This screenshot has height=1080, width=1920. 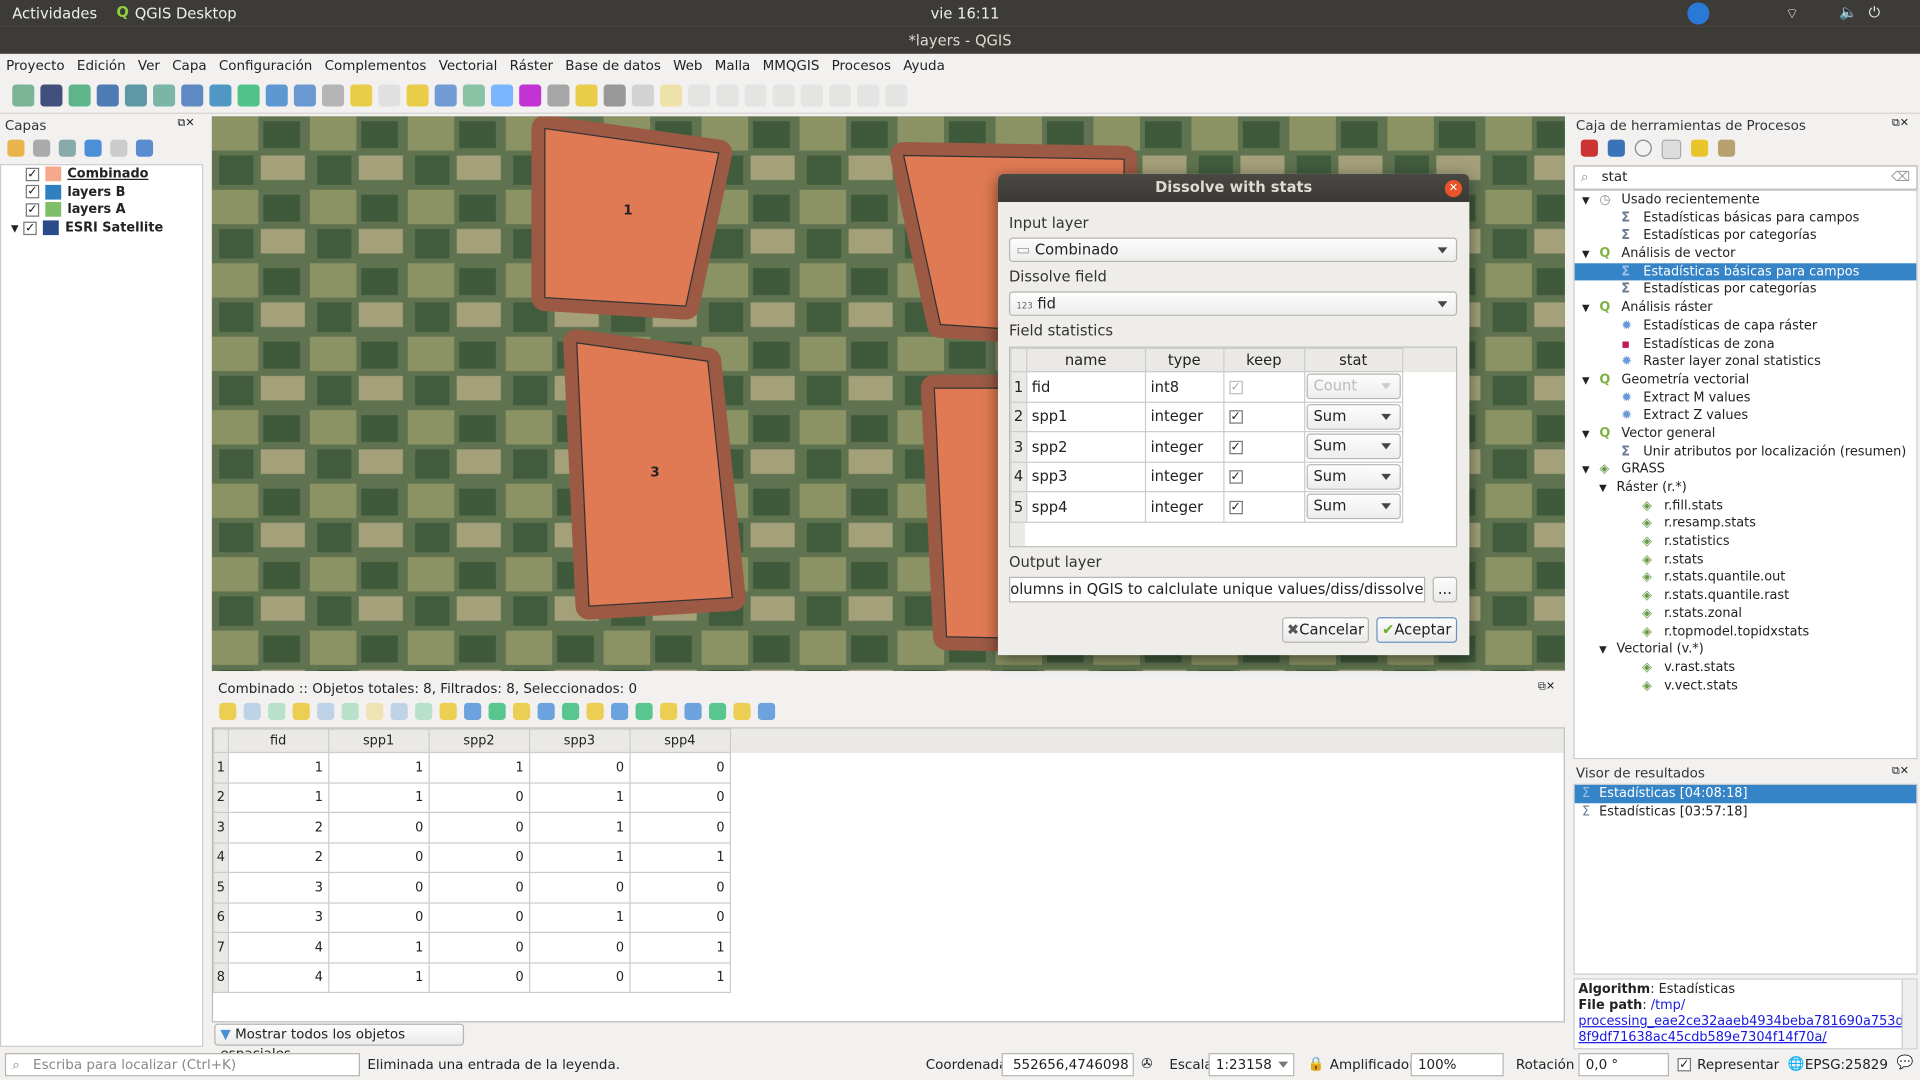 I want to click on coordinate-field: 552656,4746098, so click(x=1067, y=1065).